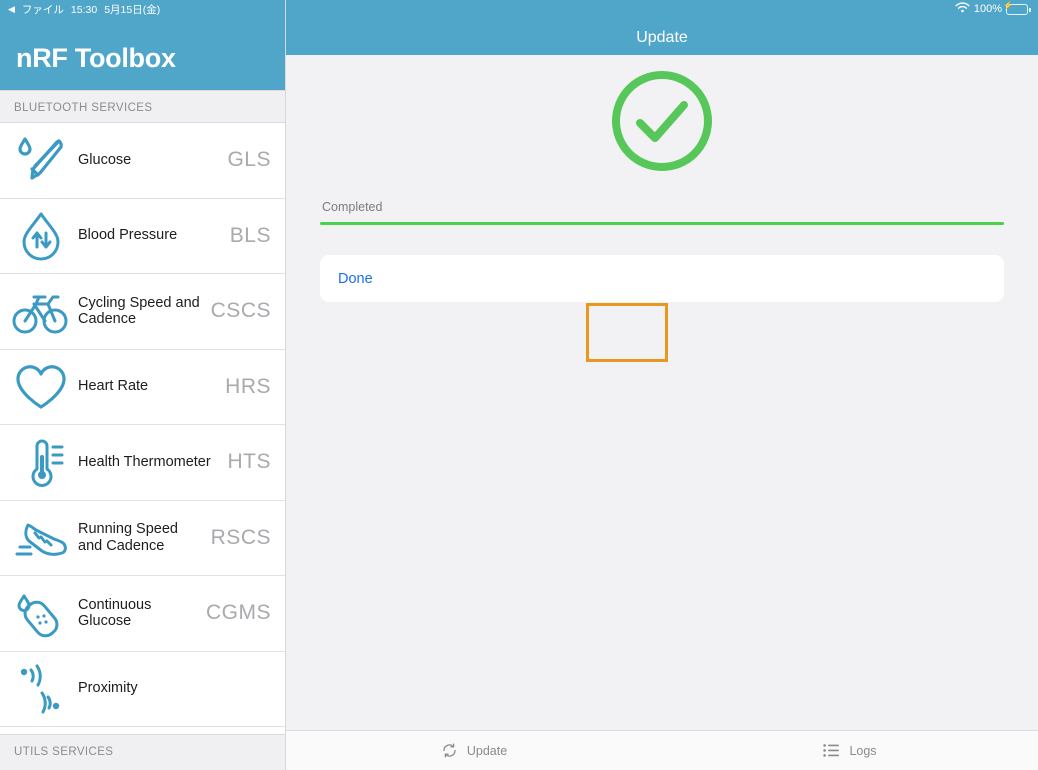 The width and height of the screenshot is (1038, 770). I want to click on page-title: Update, so click(662, 37).